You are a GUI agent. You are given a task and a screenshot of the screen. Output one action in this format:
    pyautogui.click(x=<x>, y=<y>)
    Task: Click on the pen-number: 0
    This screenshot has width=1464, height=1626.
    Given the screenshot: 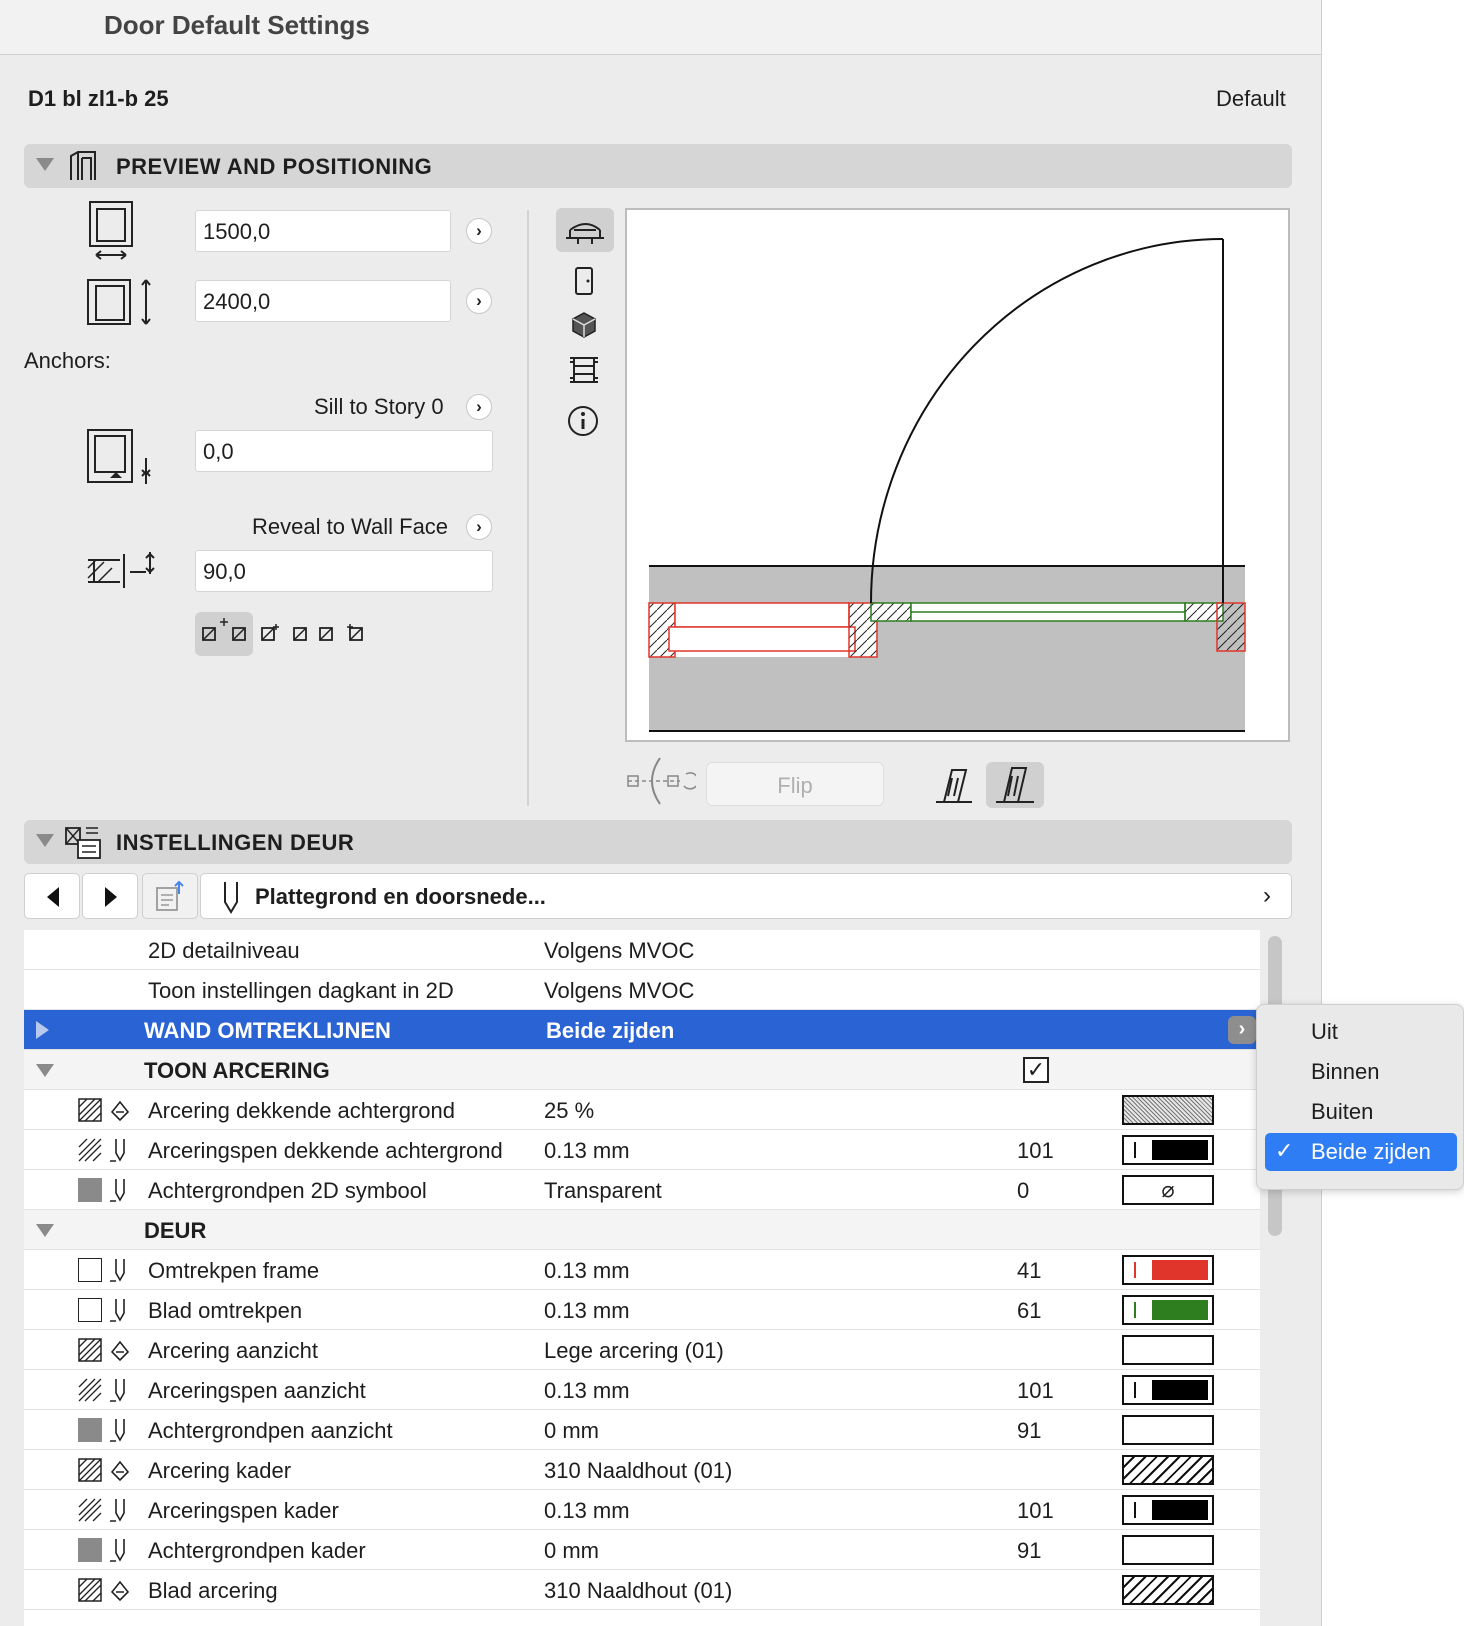 What is the action you would take?
    pyautogui.click(x=1023, y=1191)
    